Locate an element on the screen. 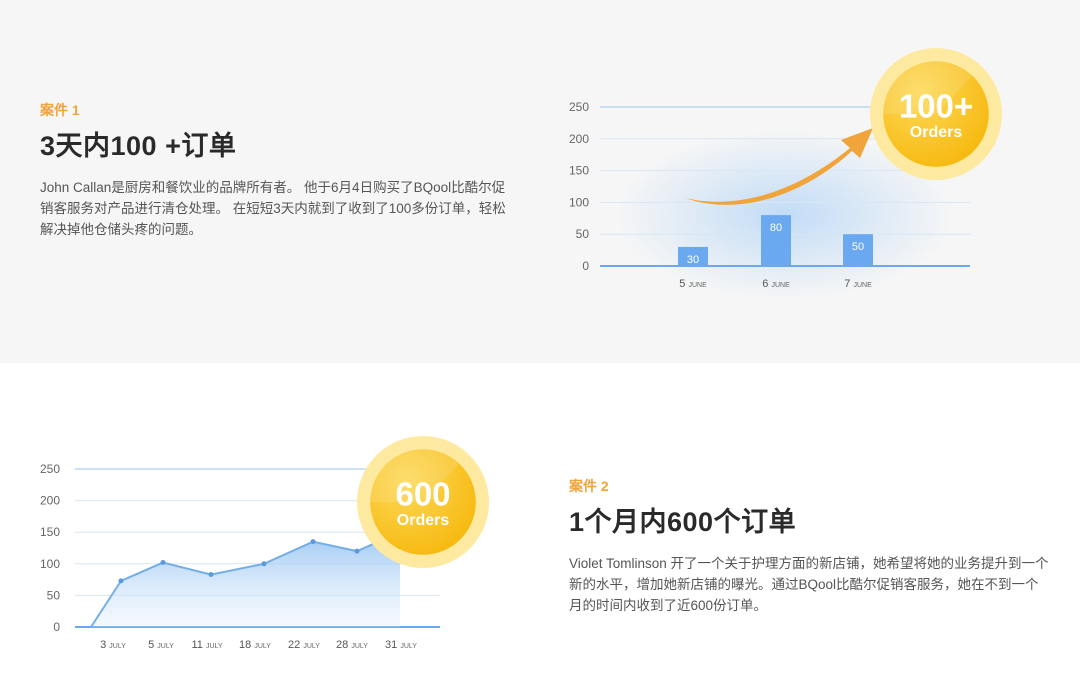 This screenshot has height=687, width=1080. c1-y-tick-label: 250 is located at coordinates (579, 107).